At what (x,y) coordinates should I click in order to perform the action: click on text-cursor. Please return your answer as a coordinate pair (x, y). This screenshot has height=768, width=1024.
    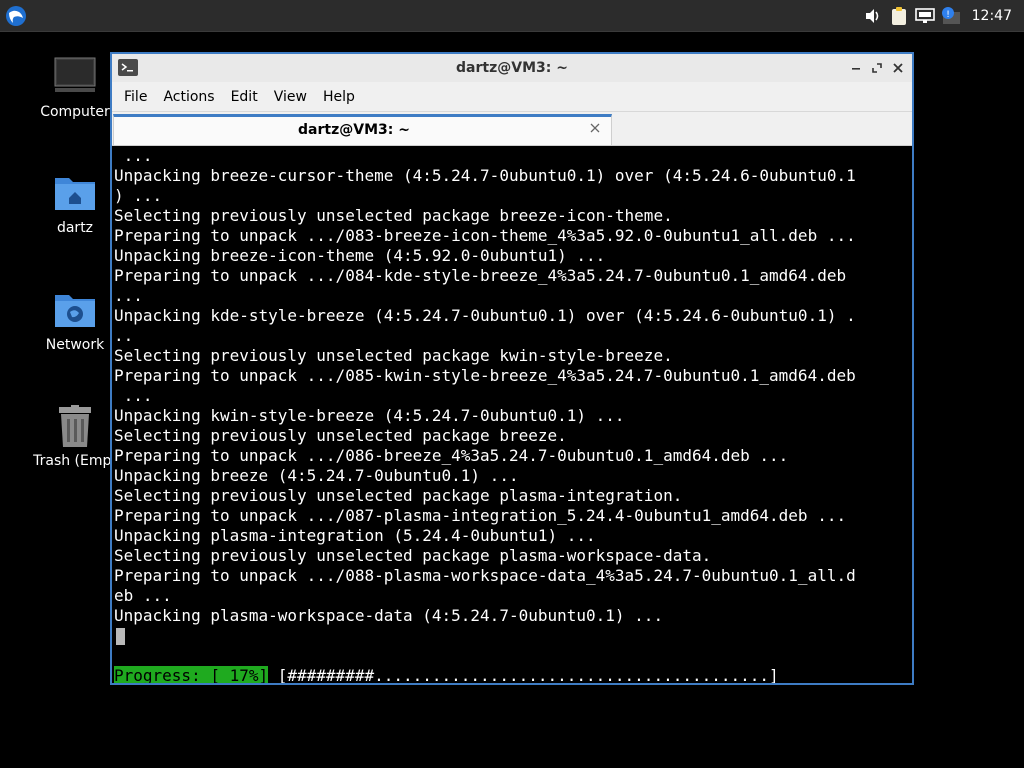
    Looking at the image, I should click on (120, 636).